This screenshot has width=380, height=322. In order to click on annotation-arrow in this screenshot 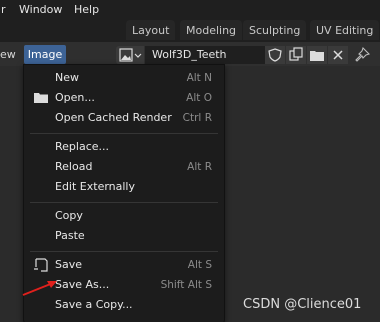, I will do `click(39, 288)`.